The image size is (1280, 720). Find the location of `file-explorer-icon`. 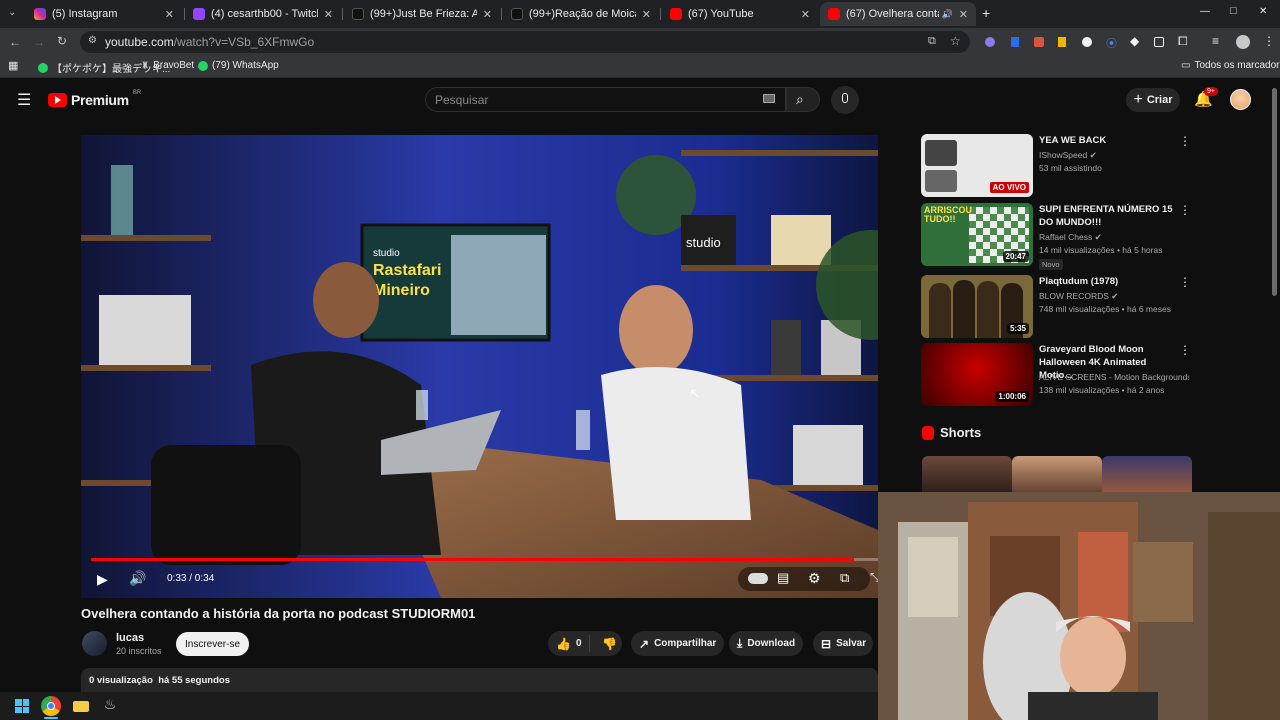

file-explorer-icon is located at coordinates (81, 706).